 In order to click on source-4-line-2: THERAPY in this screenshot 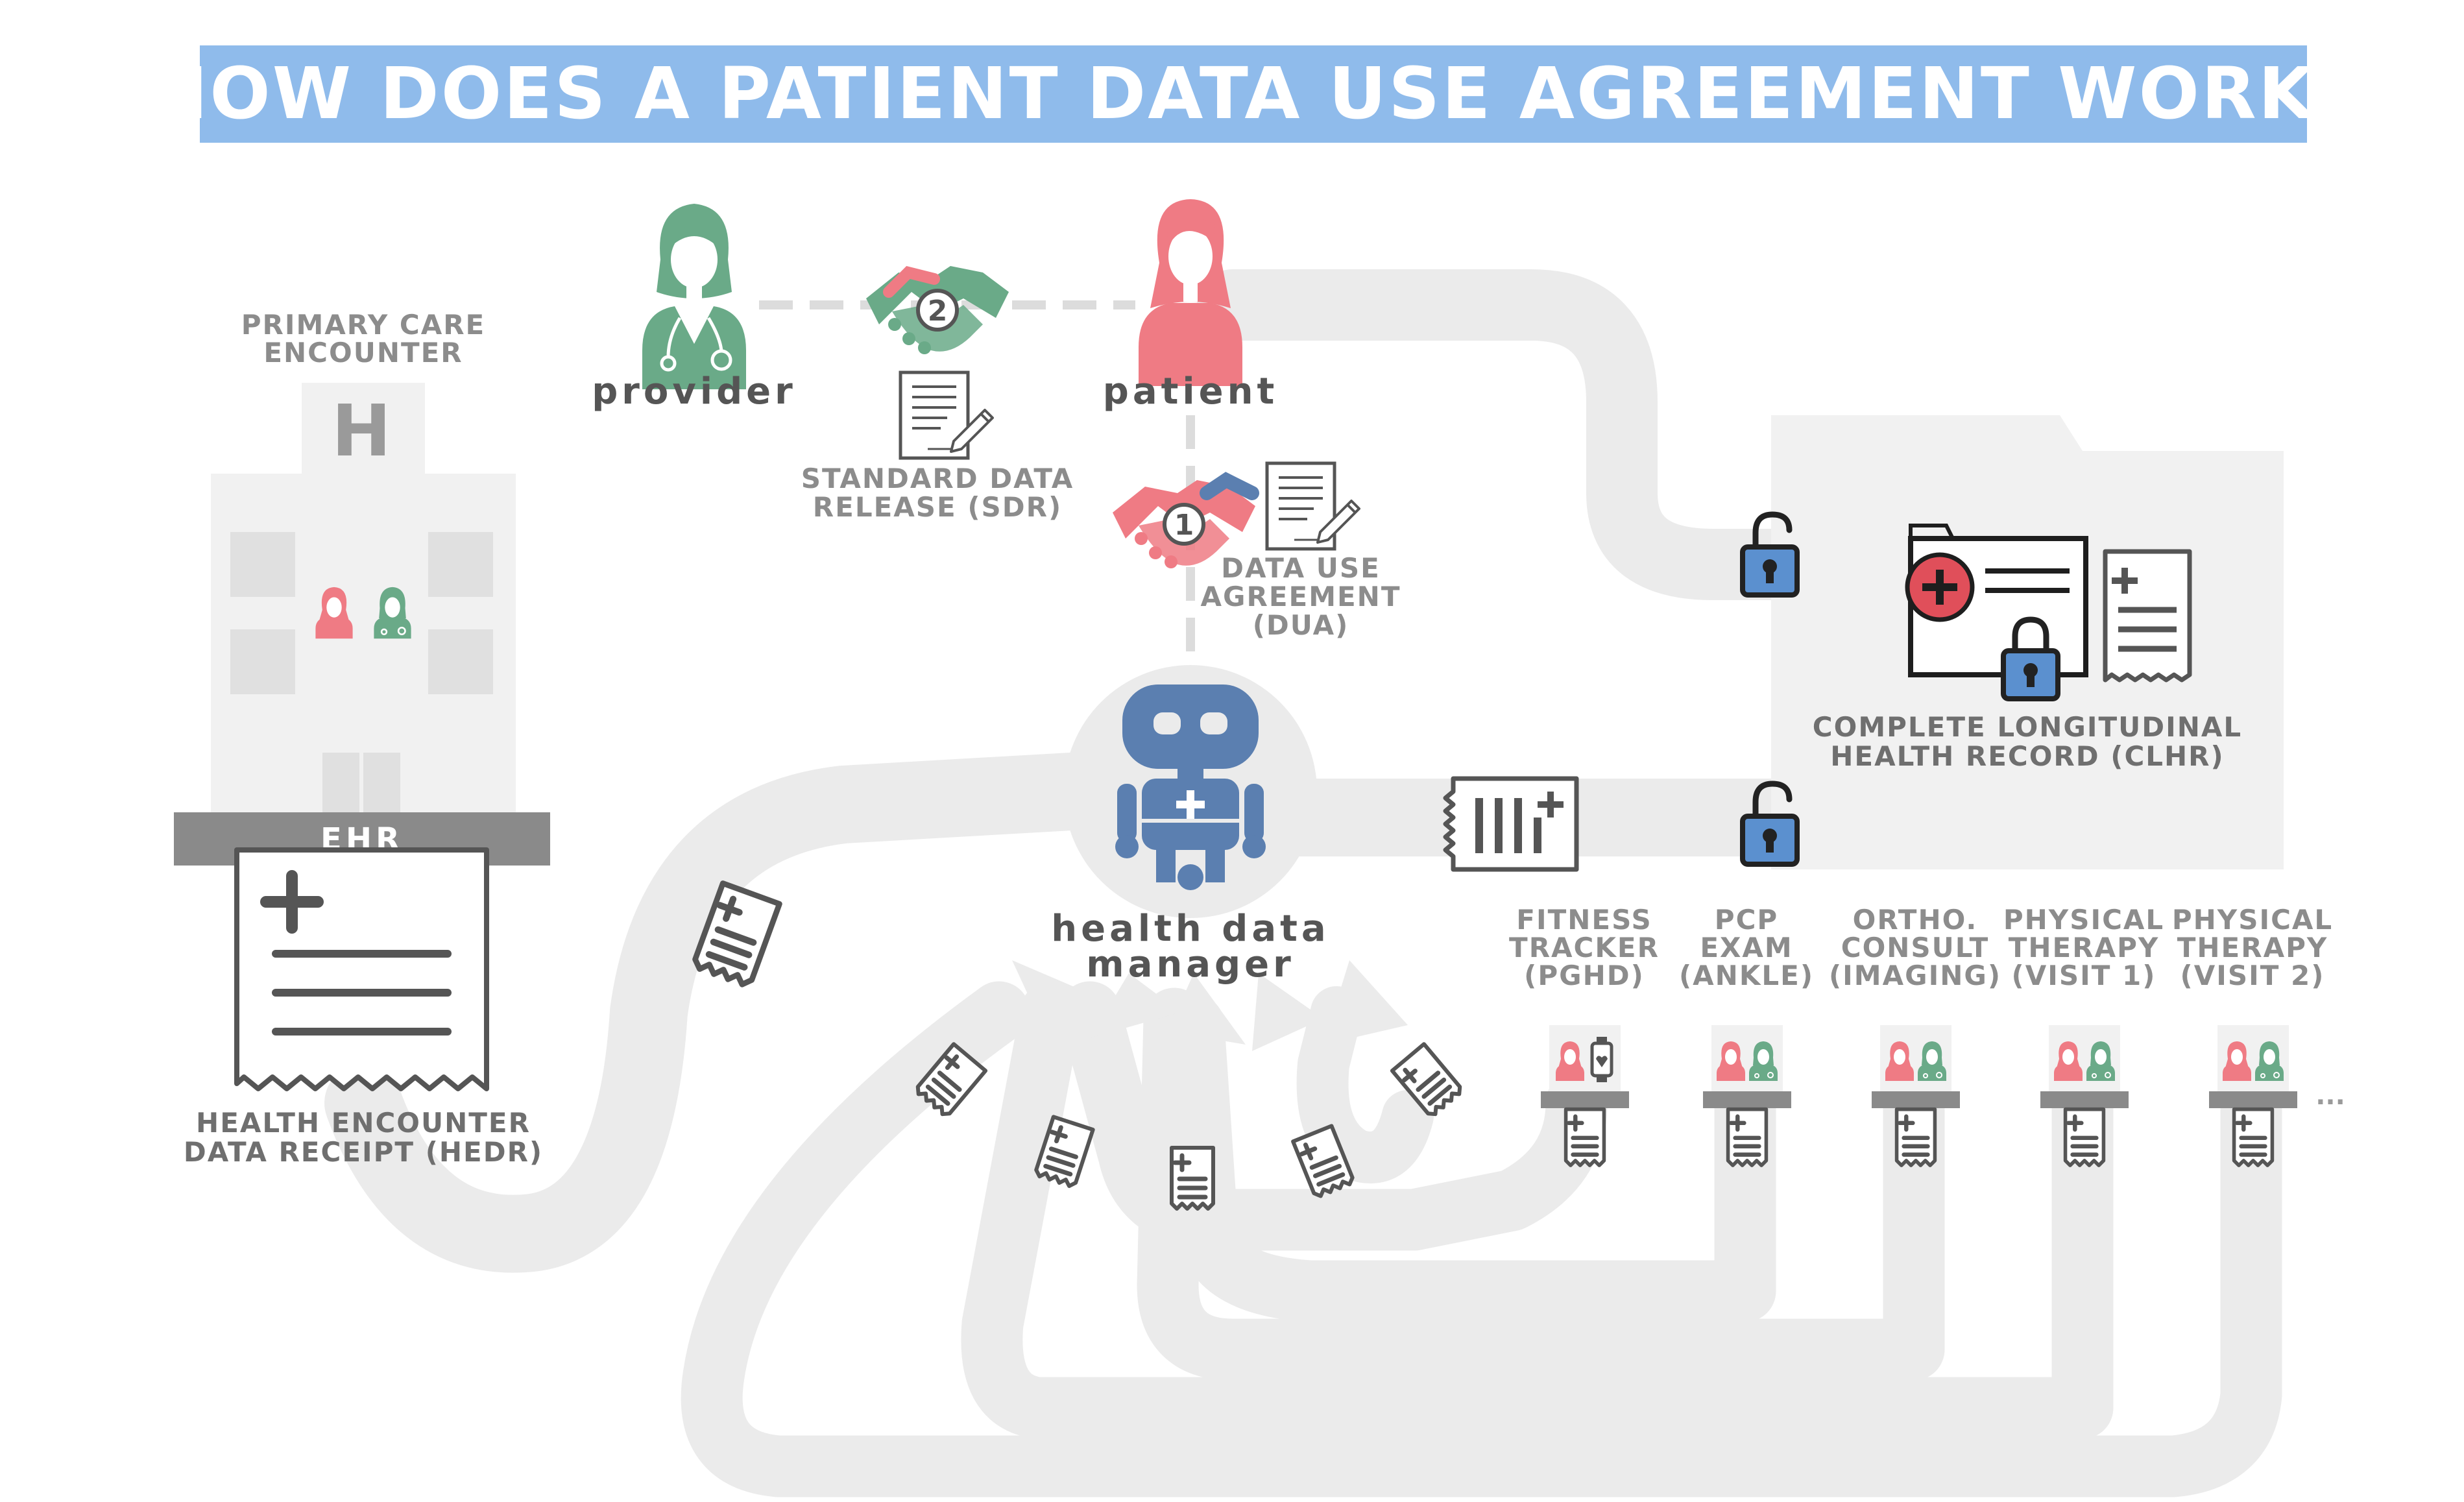, I will do `click(2084, 947)`.